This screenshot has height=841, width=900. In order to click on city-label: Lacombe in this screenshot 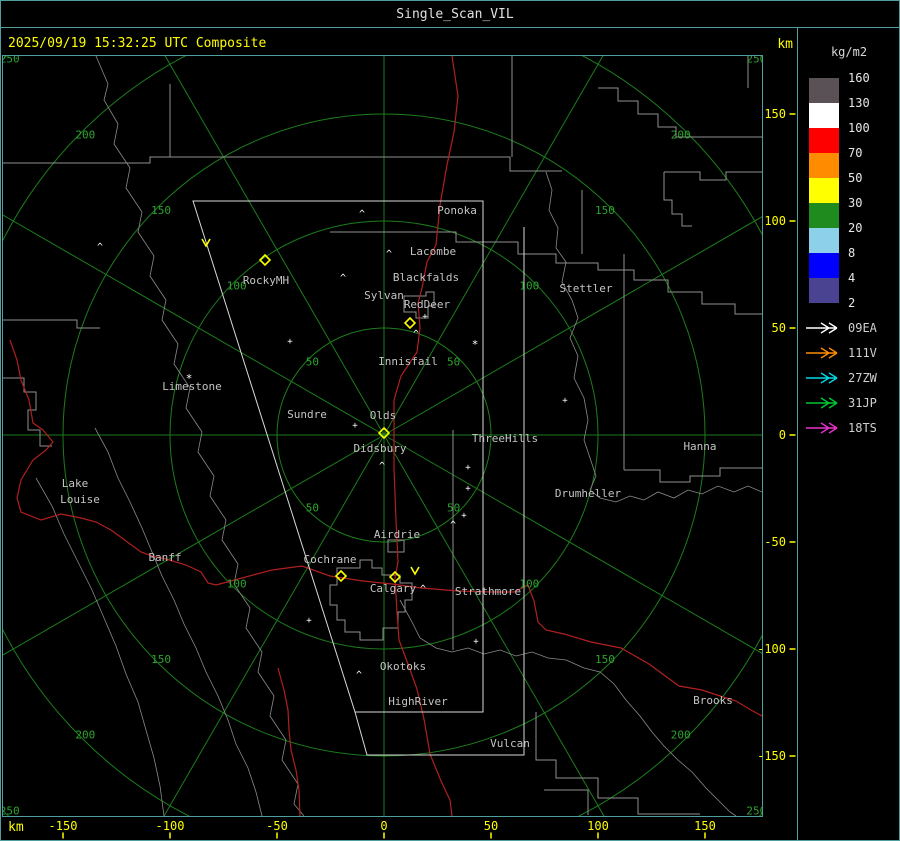, I will do `click(433, 251)`.